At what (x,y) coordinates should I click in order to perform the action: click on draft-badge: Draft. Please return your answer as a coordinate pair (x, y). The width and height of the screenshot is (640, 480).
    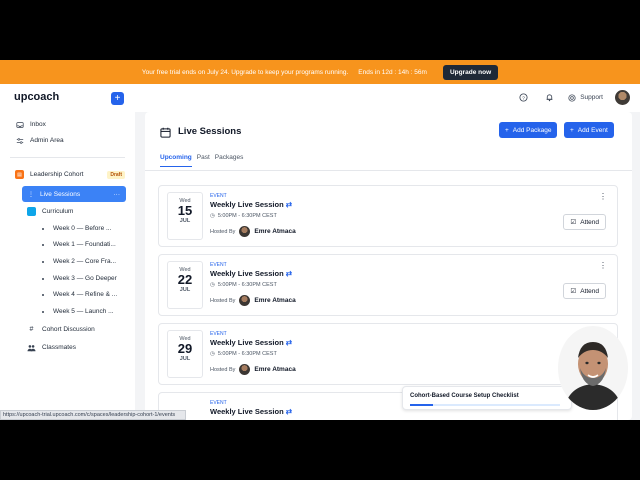
    Looking at the image, I should click on (116, 174).